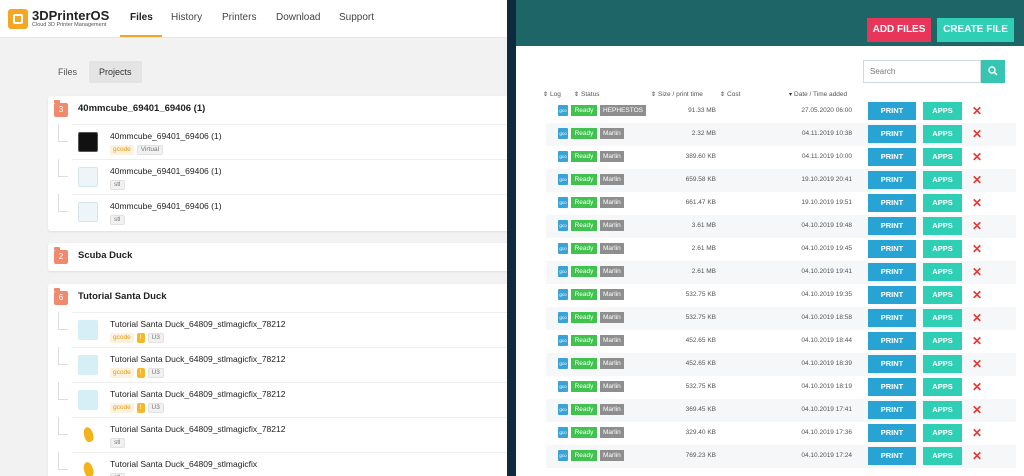 Image resolution: width=1024 pixels, height=476 pixels. Describe the element at coordinates (117, 220) in the screenshot. I see `file-tag: stl` at that location.